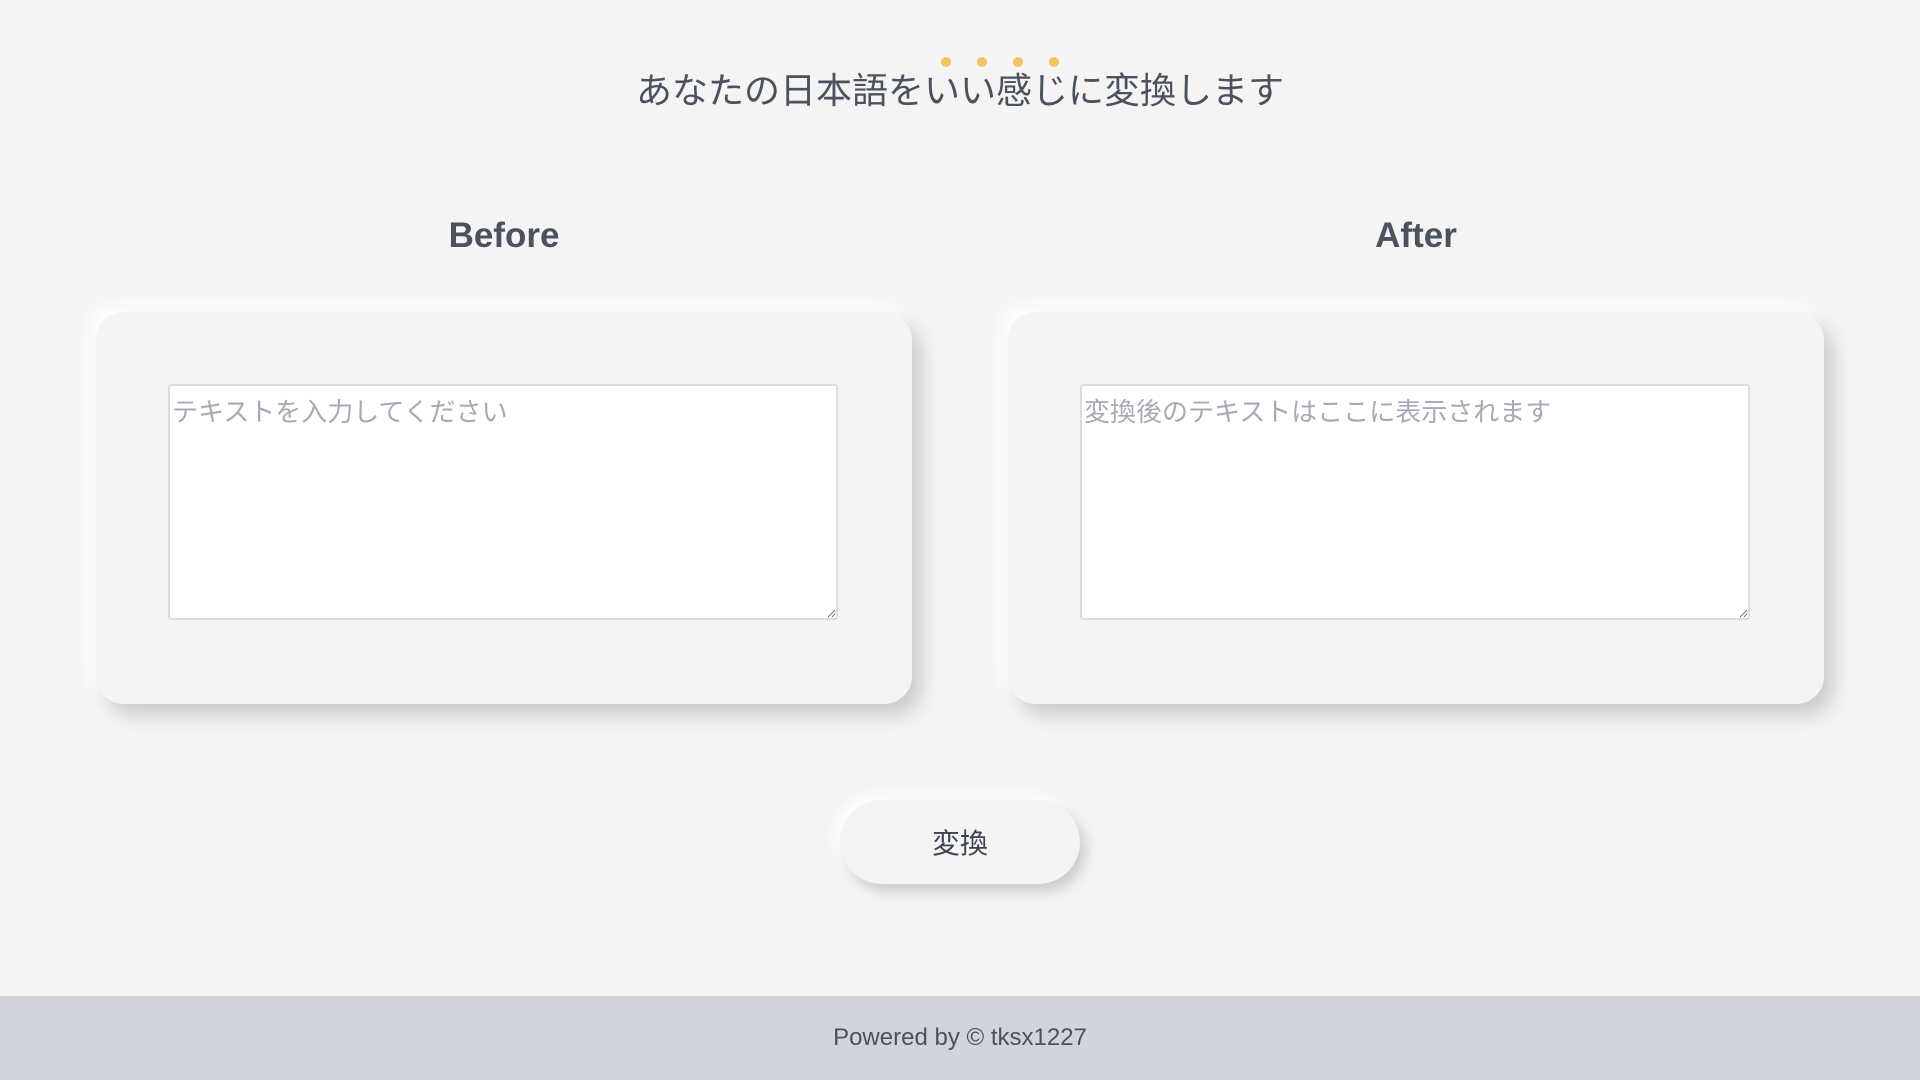  I want to click on footer: Powered by © tksx1227, so click(960, 1038).